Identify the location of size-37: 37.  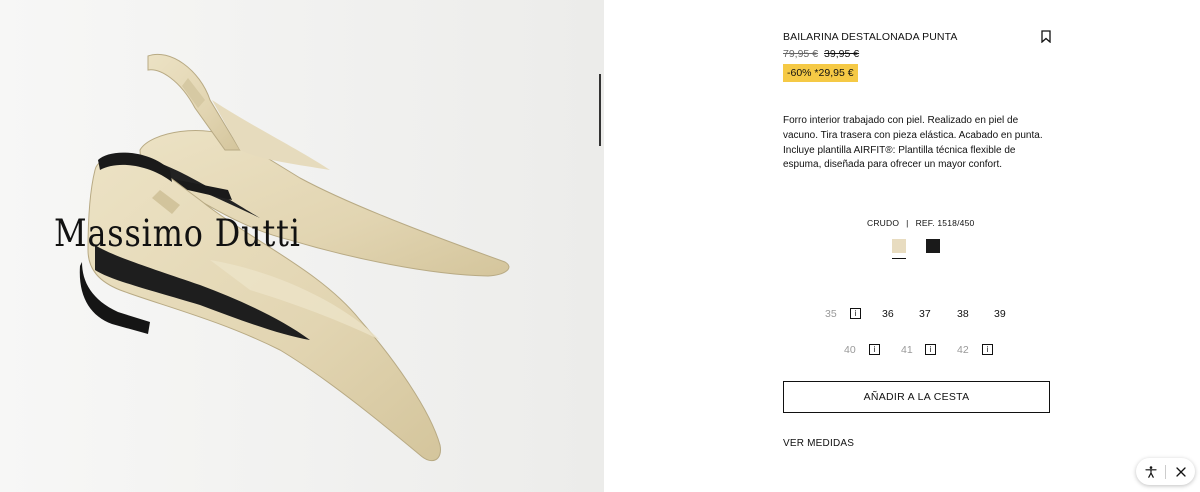
(925, 314).